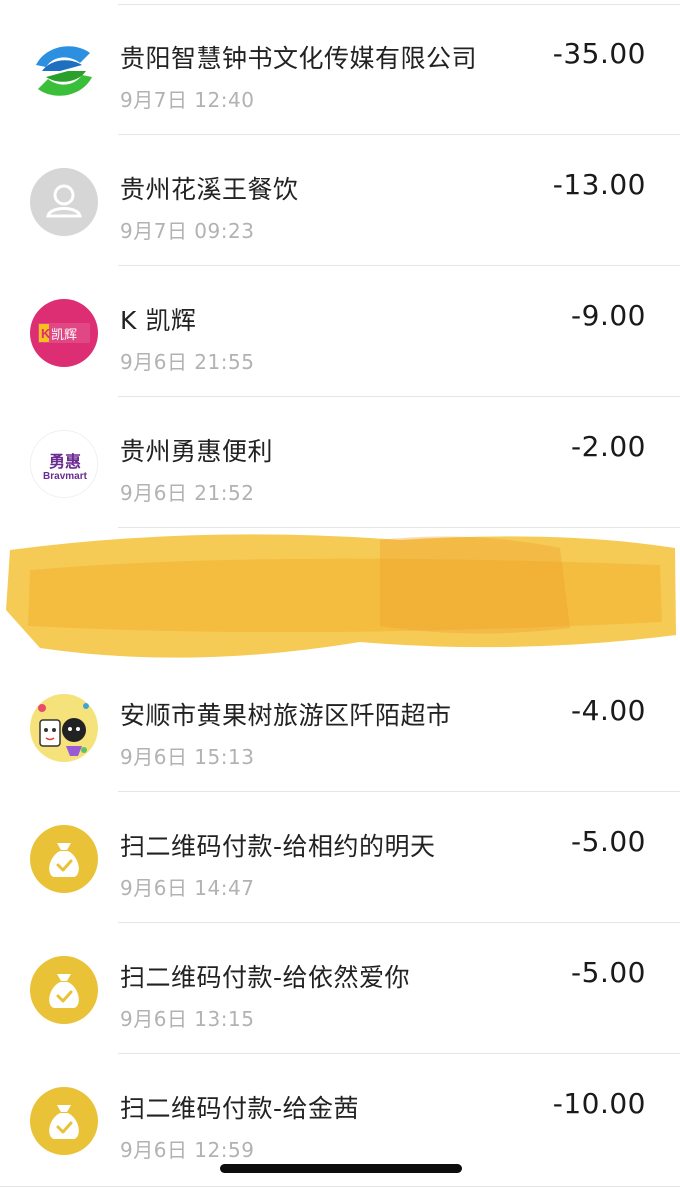  What do you see at coordinates (187, 231) in the screenshot?
I see `transaction-time: 9月7日 09:23` at bounding box center [187, 231].